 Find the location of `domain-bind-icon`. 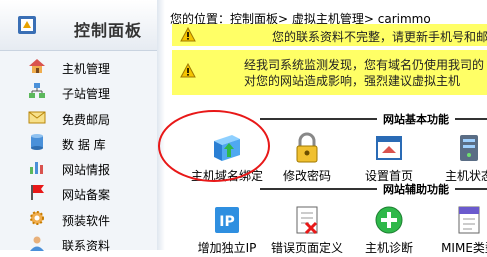

domain-bind-icon is located at coordinates (227, 148).